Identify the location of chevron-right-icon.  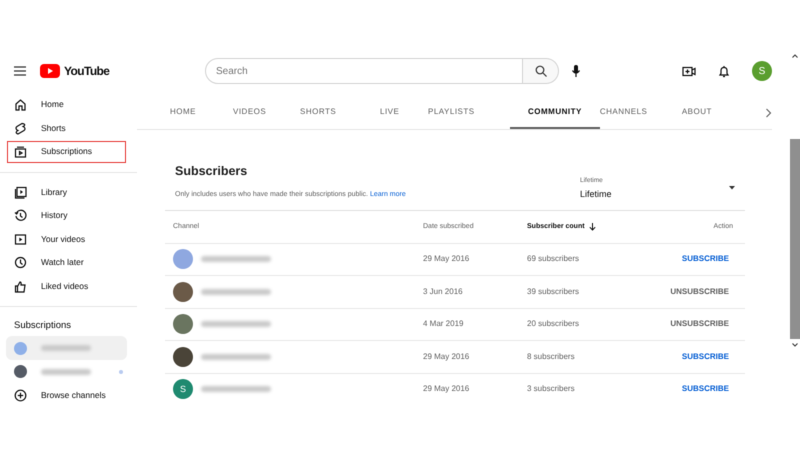
(768, 113).